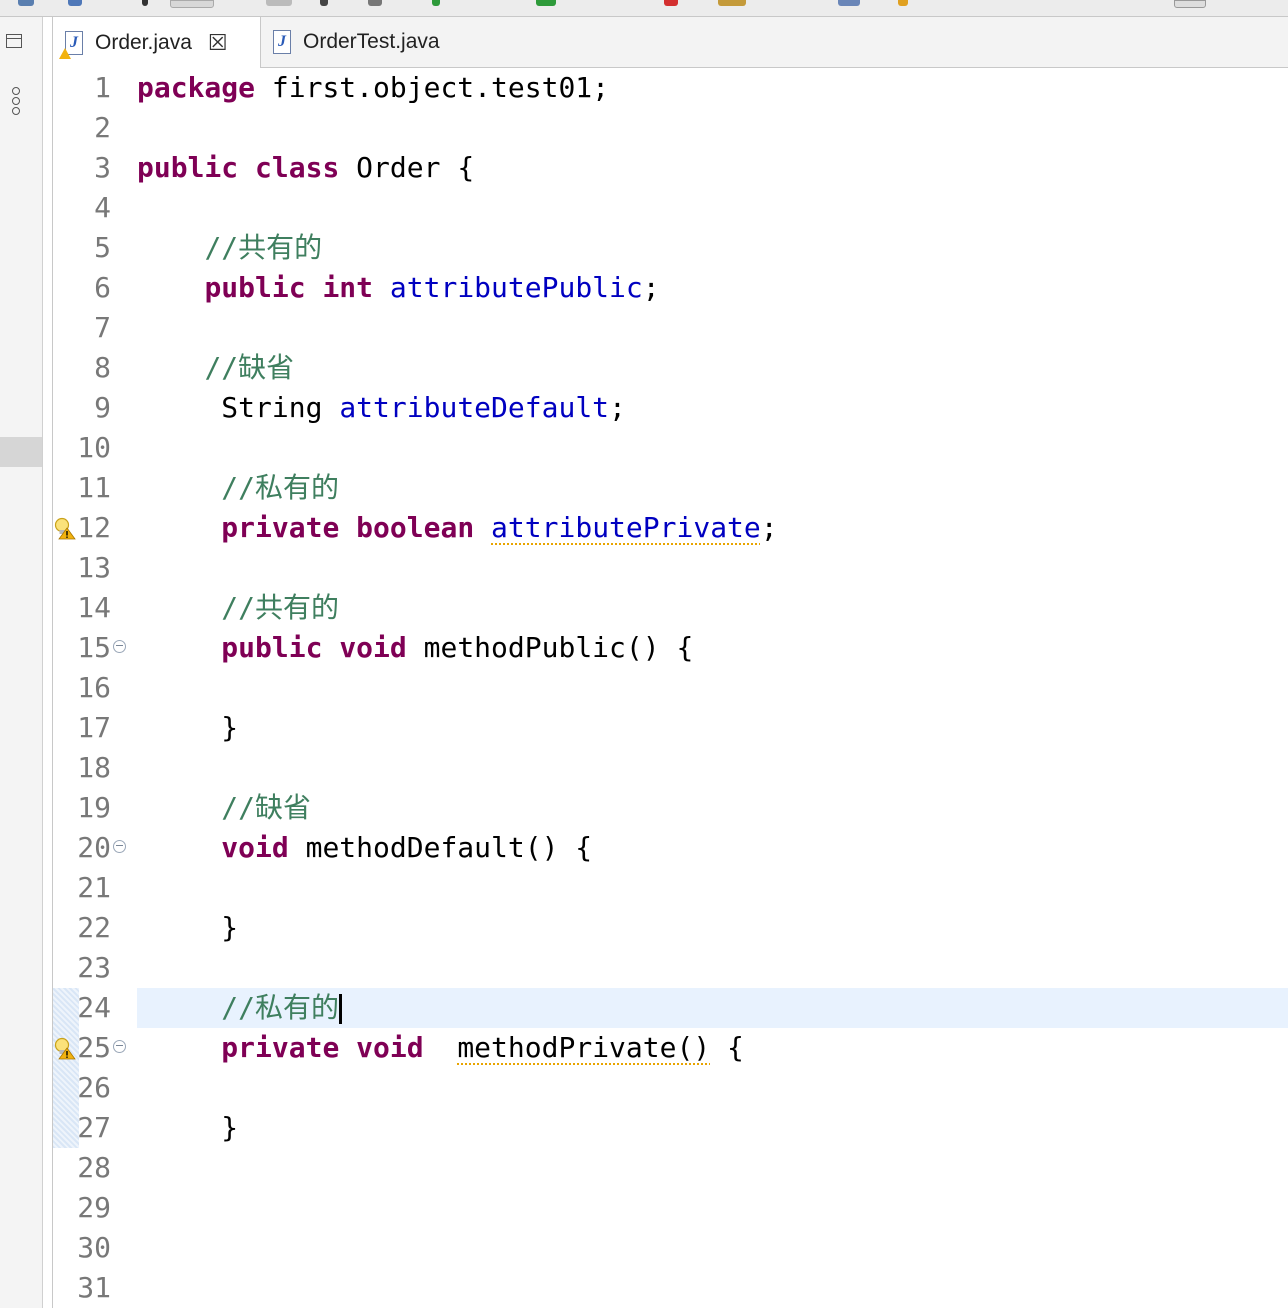 The height and width of the screenshot is (1308, 1288). I want to click on comment: //私有的, so click(280, 487).